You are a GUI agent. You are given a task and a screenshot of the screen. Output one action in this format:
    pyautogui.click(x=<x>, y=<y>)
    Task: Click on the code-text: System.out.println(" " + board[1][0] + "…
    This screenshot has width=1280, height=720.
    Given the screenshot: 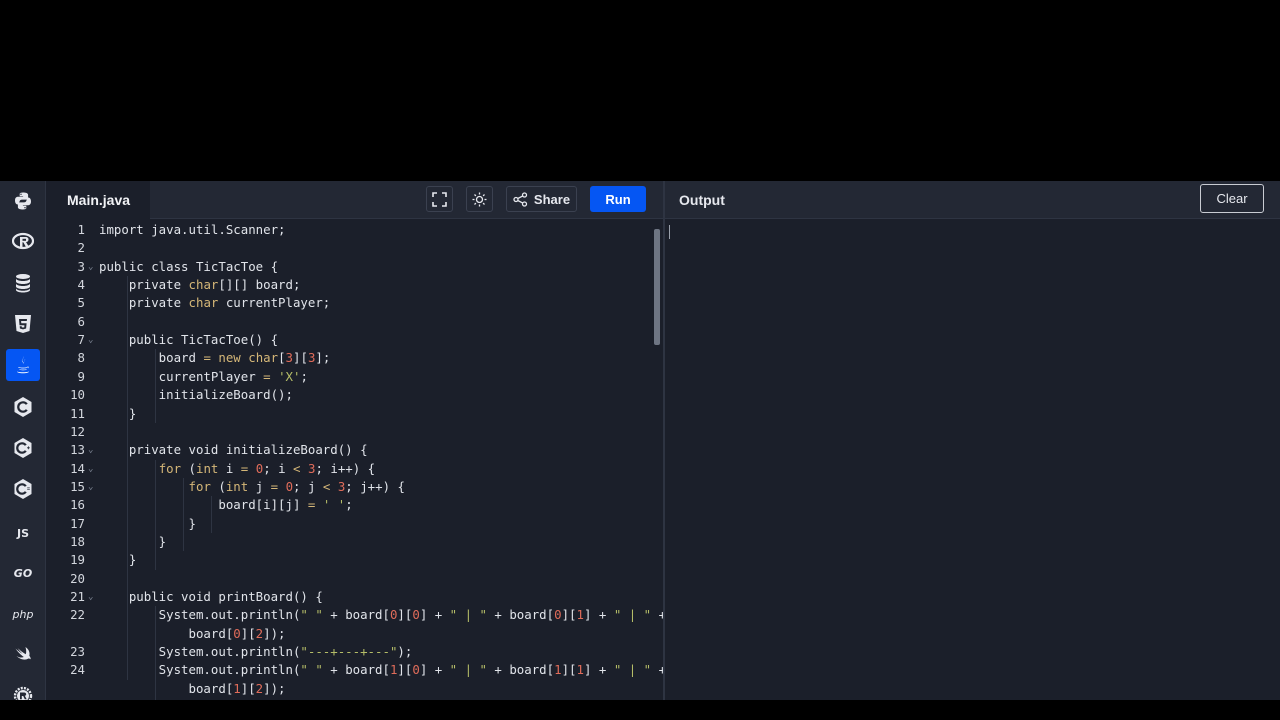 What is the action you would take?
    pyautogui.click(x=381, y=670)
    